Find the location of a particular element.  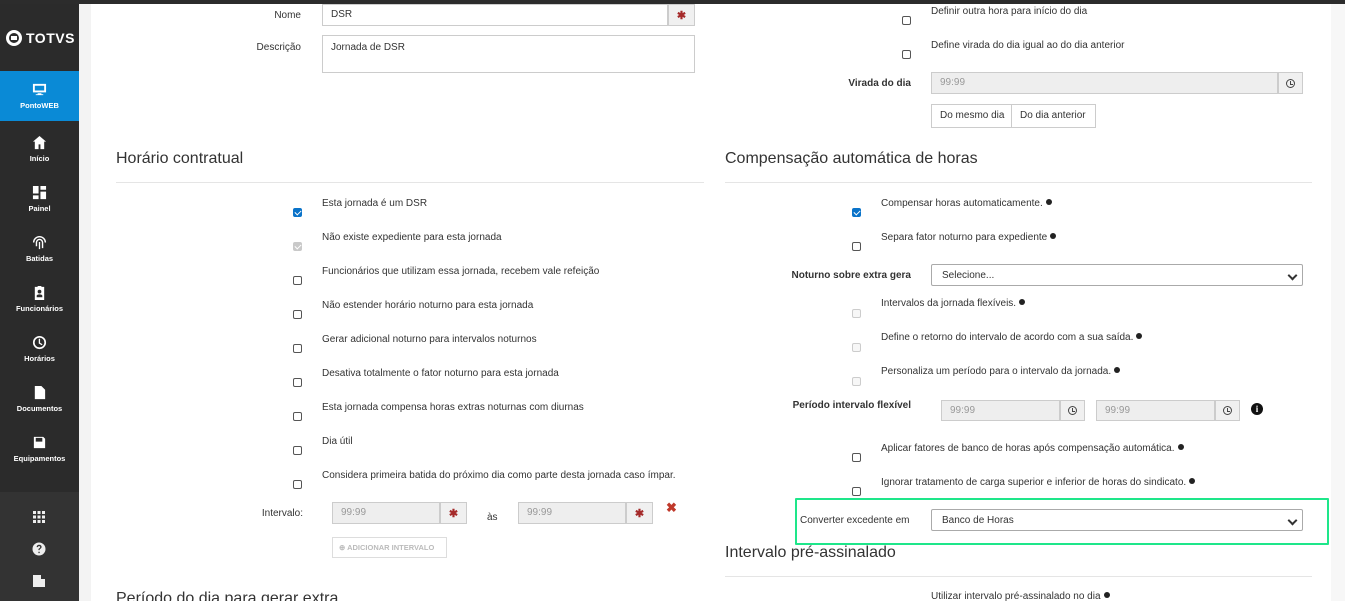

periodo-end-input: 99:99 is located at coordinates (1155, 410).